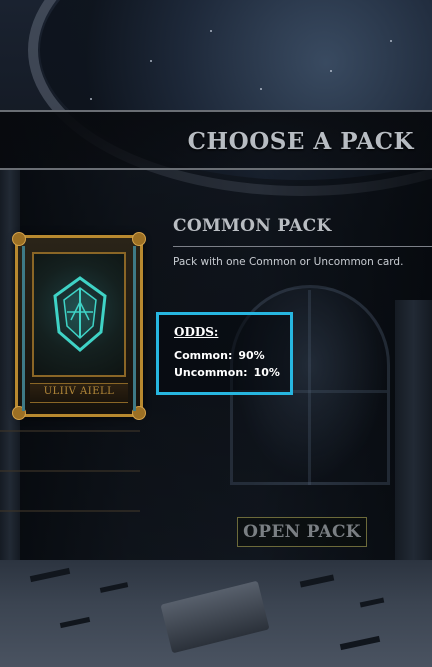 The image size is (432, 667). I want to click on pack-card: ULIIV AIELL, so click(79, 326).